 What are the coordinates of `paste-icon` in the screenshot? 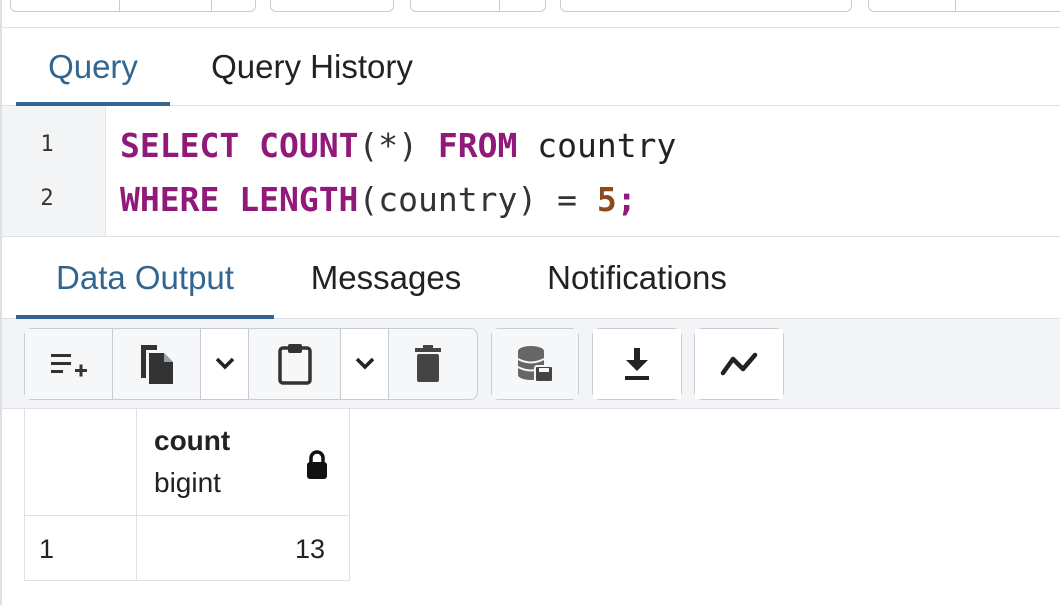 It's located at (294, 364).